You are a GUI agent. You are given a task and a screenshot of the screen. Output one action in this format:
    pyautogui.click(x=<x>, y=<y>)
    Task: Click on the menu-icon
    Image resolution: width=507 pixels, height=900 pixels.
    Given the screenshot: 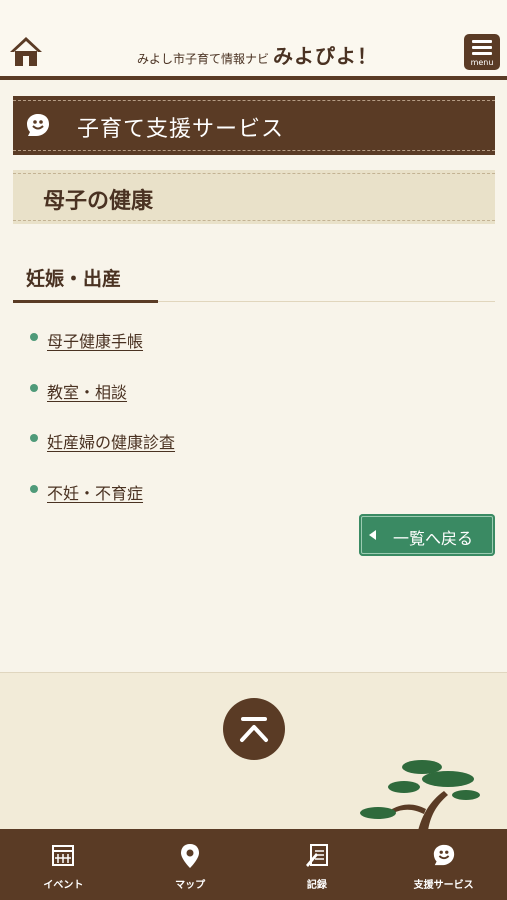 What is the action you would take?
    pyautogui.click(x=482, y=41)
    